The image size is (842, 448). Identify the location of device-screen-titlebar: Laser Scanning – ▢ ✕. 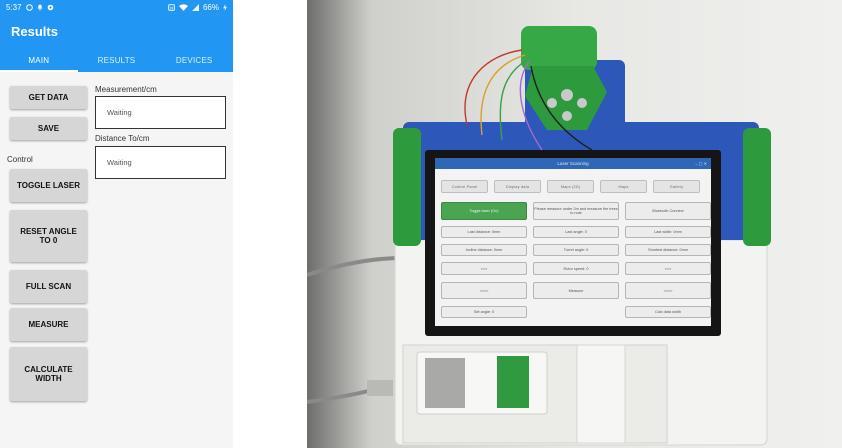
(573, 163).